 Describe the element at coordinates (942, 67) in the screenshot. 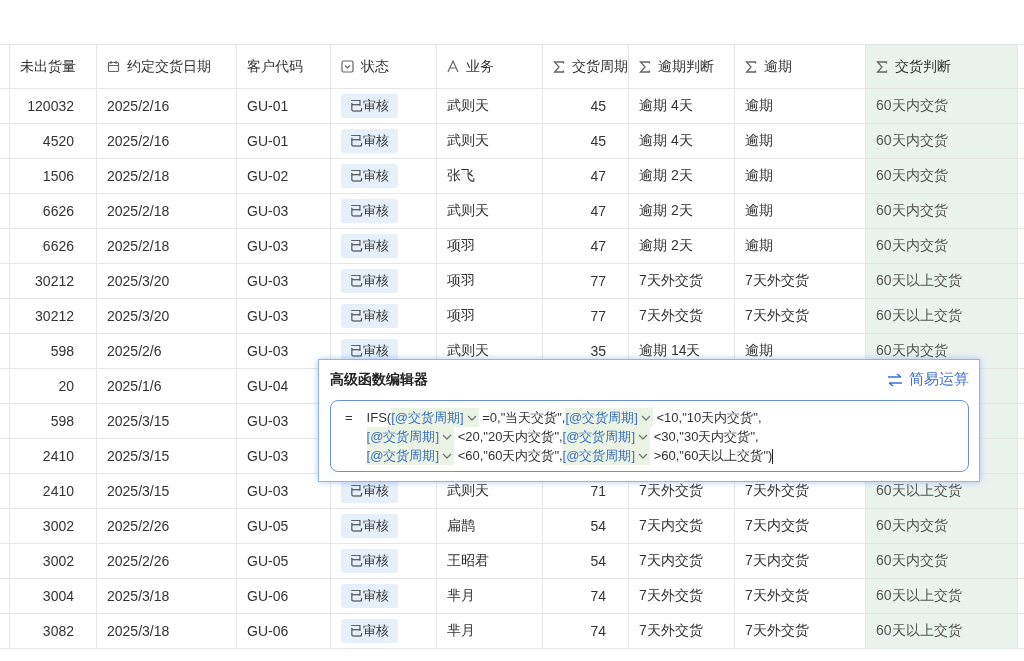

I see `column-header: 交货判断` at that location.